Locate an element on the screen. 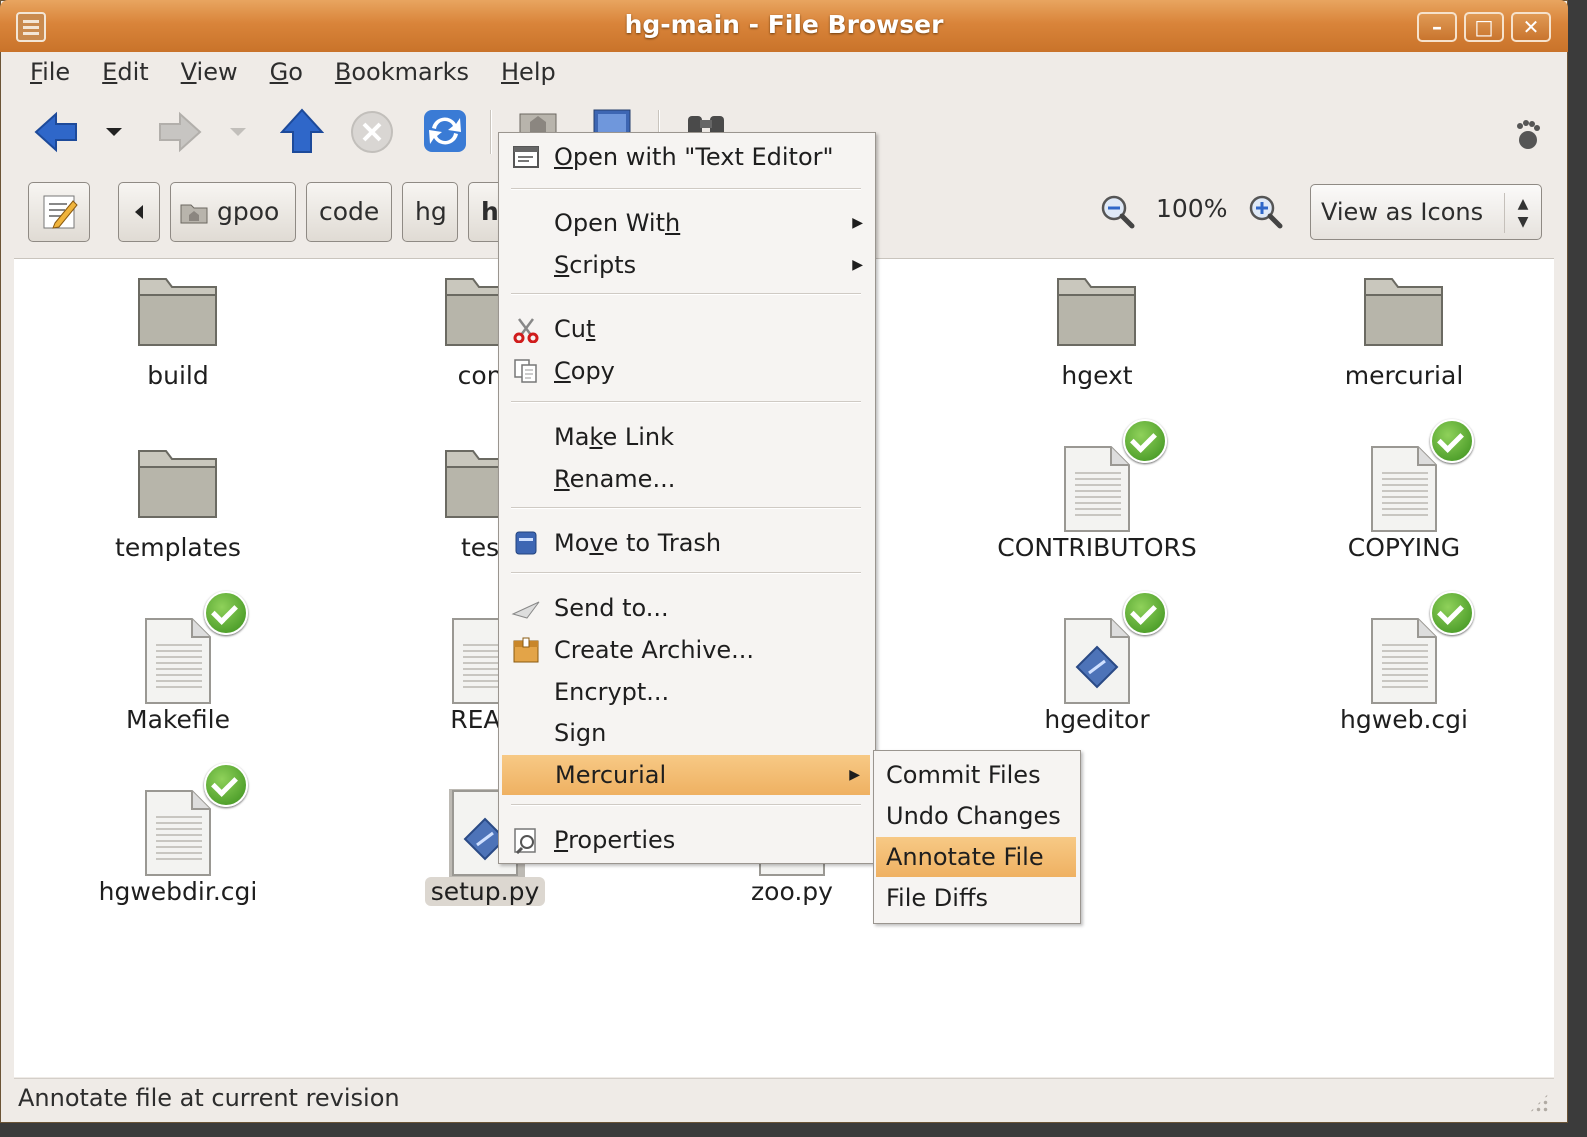  stop-button is located at coordinates (372, 132).